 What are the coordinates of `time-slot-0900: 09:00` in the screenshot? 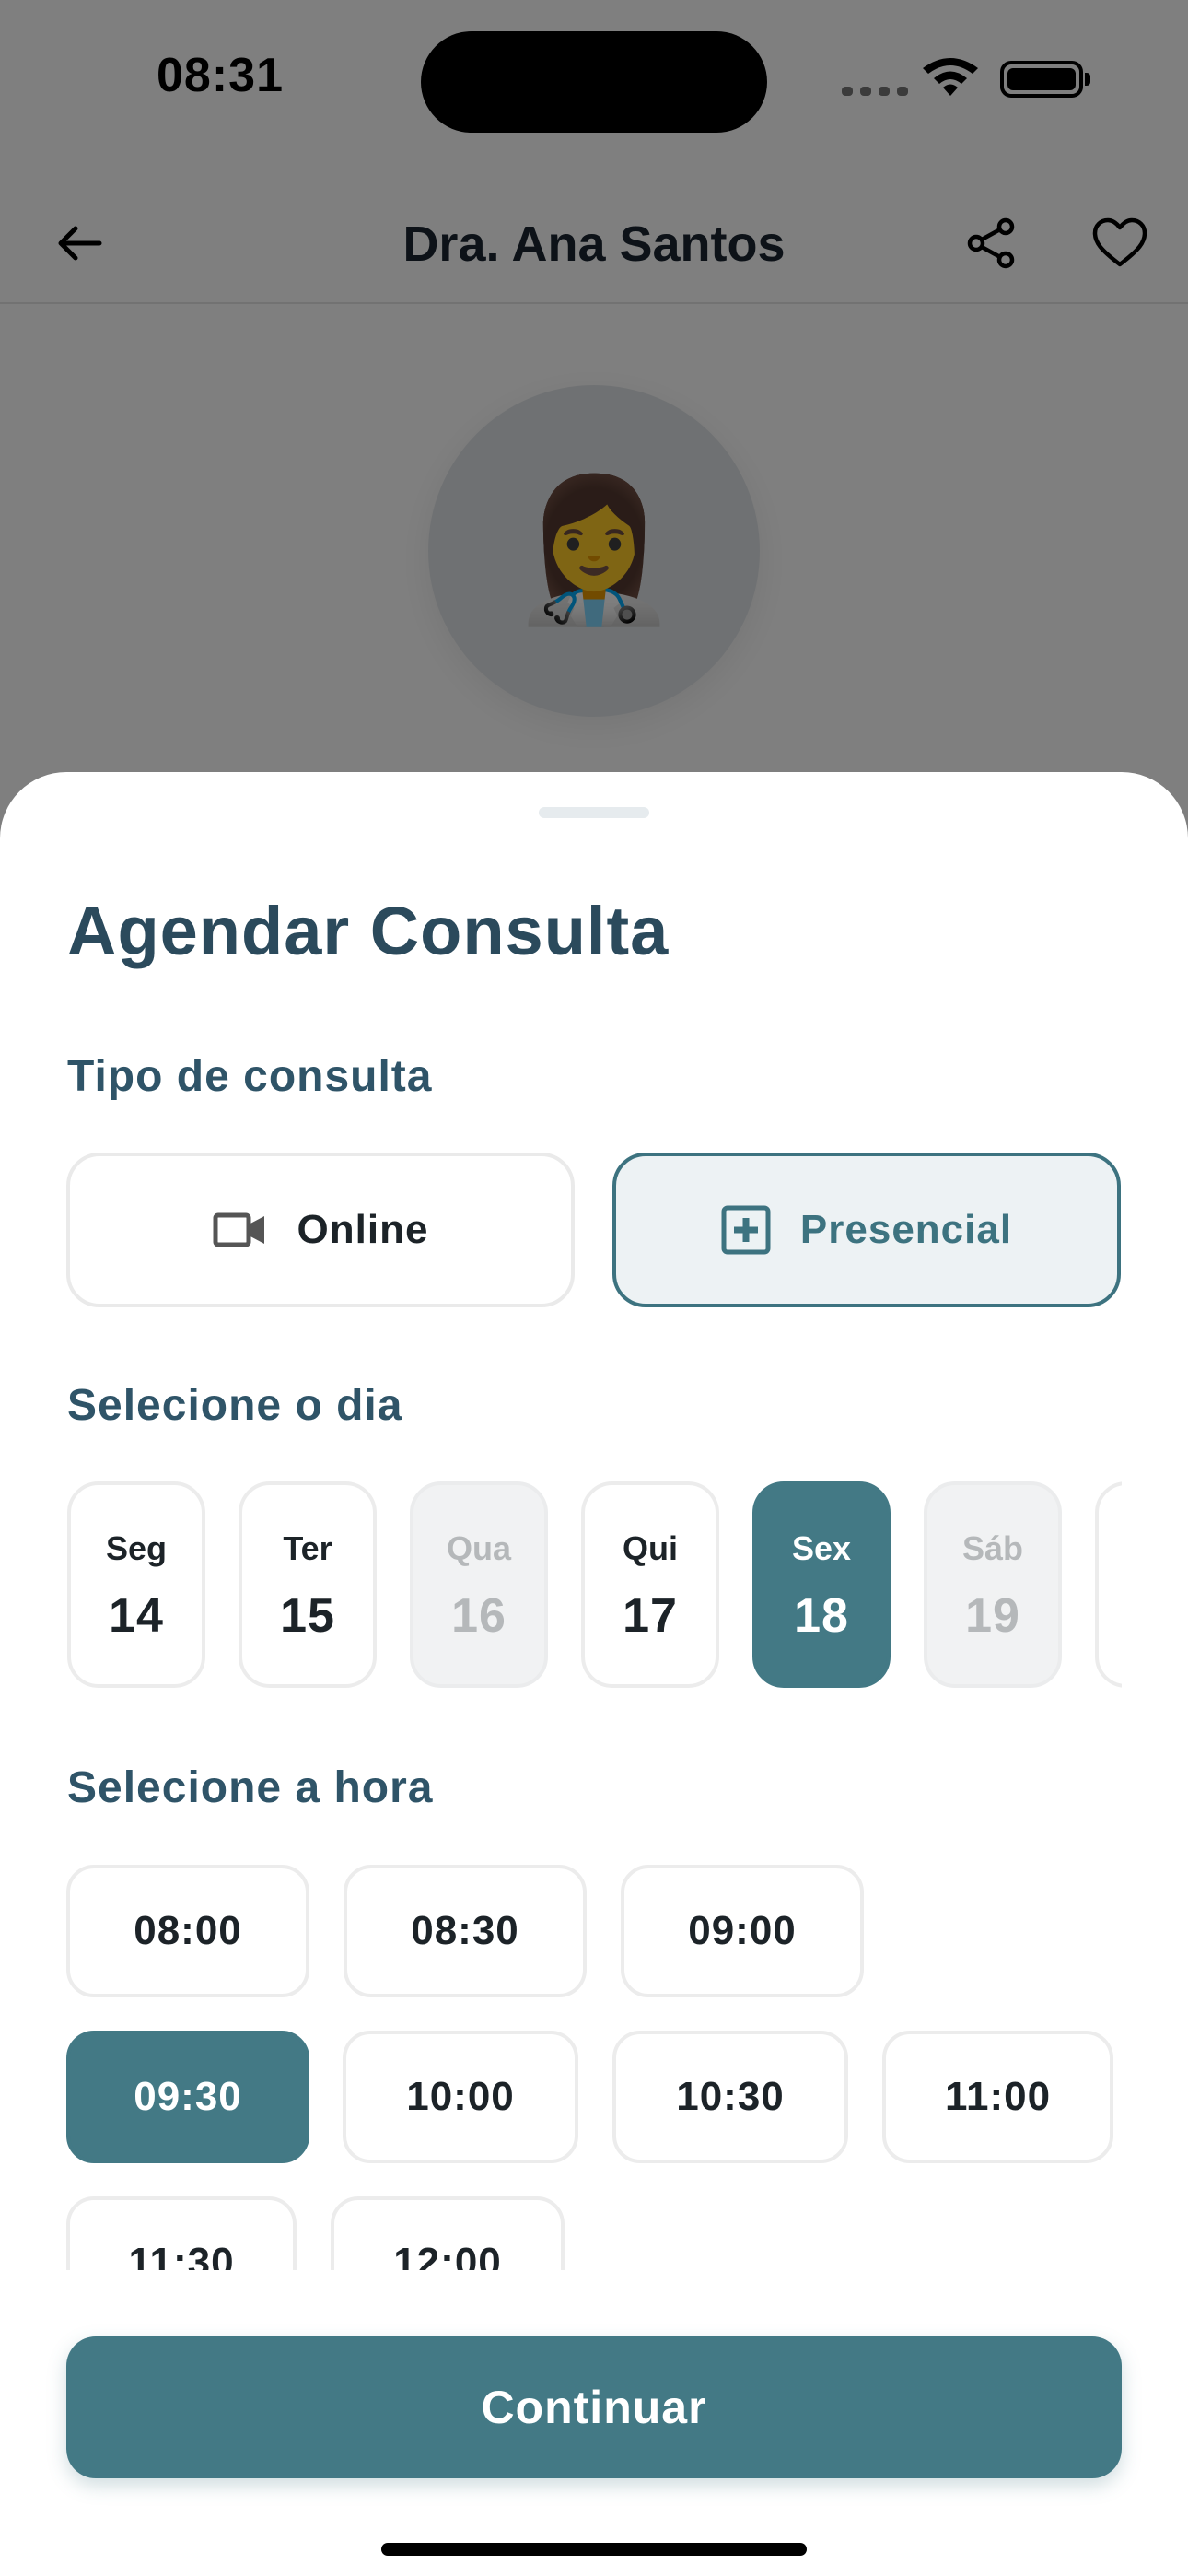 It's located at (742, 1931).